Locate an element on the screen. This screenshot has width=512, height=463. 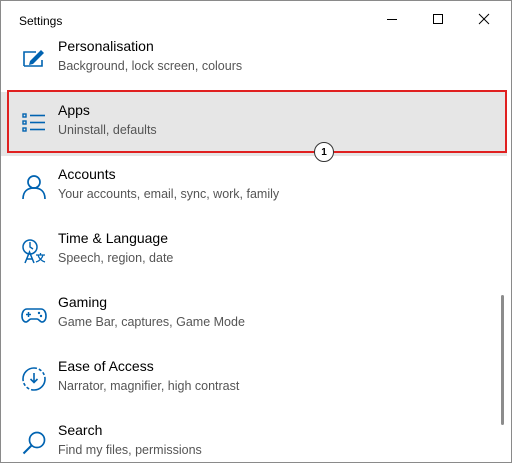
settings-item-label: Accounts is located at coordinates (87, 174).